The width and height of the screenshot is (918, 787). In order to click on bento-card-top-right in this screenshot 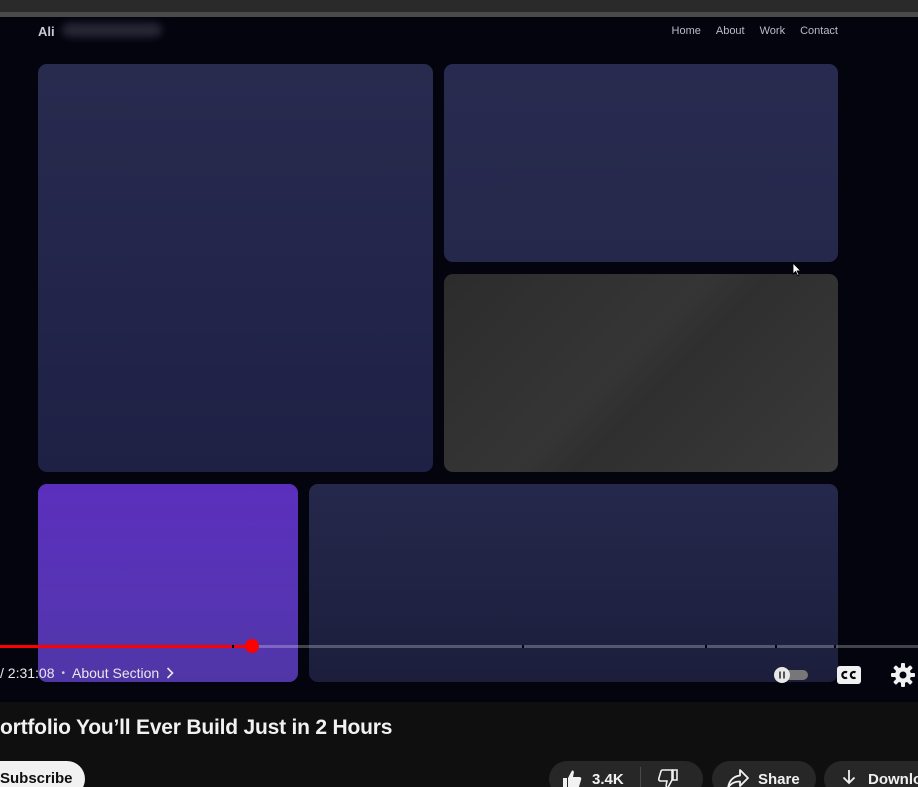, I will do `click(641, 163)`.